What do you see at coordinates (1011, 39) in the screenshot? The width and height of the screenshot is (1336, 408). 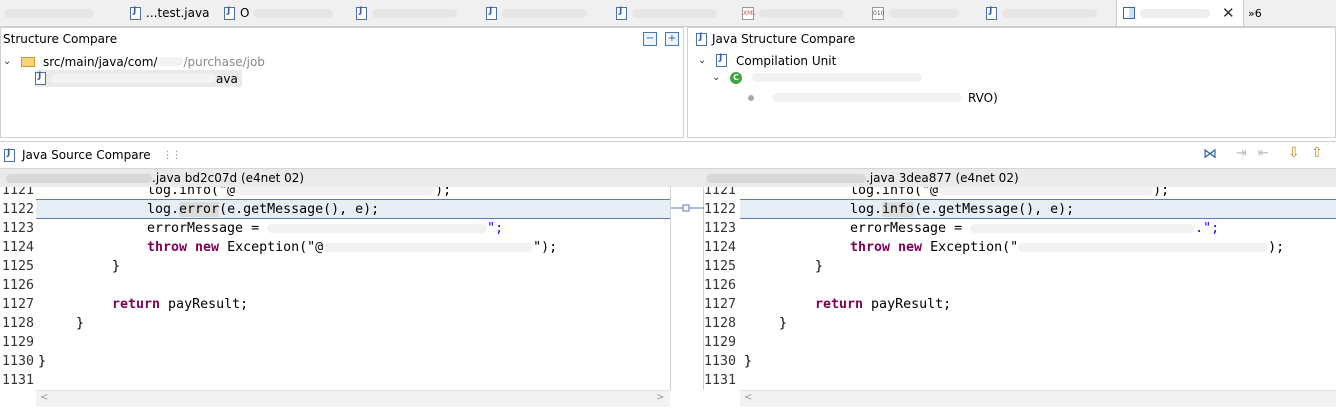 I see `java-structure-compare-header: Java Structure Compare` at bounding box center [1011, 39].